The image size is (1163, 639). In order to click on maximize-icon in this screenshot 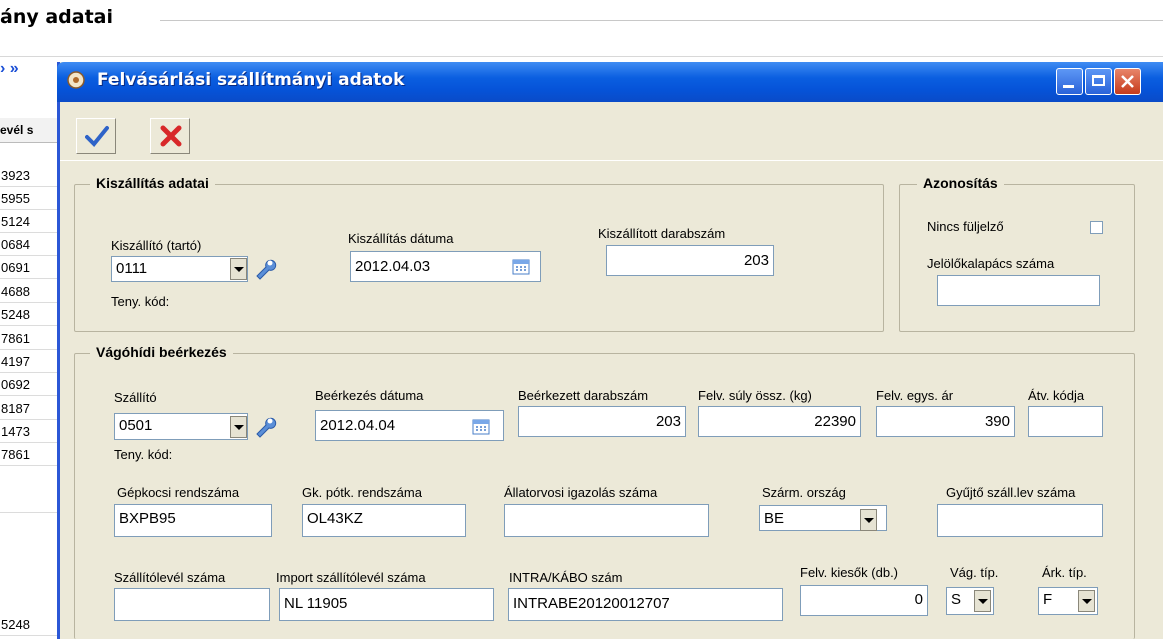, I will do `click(1098, 80)`.